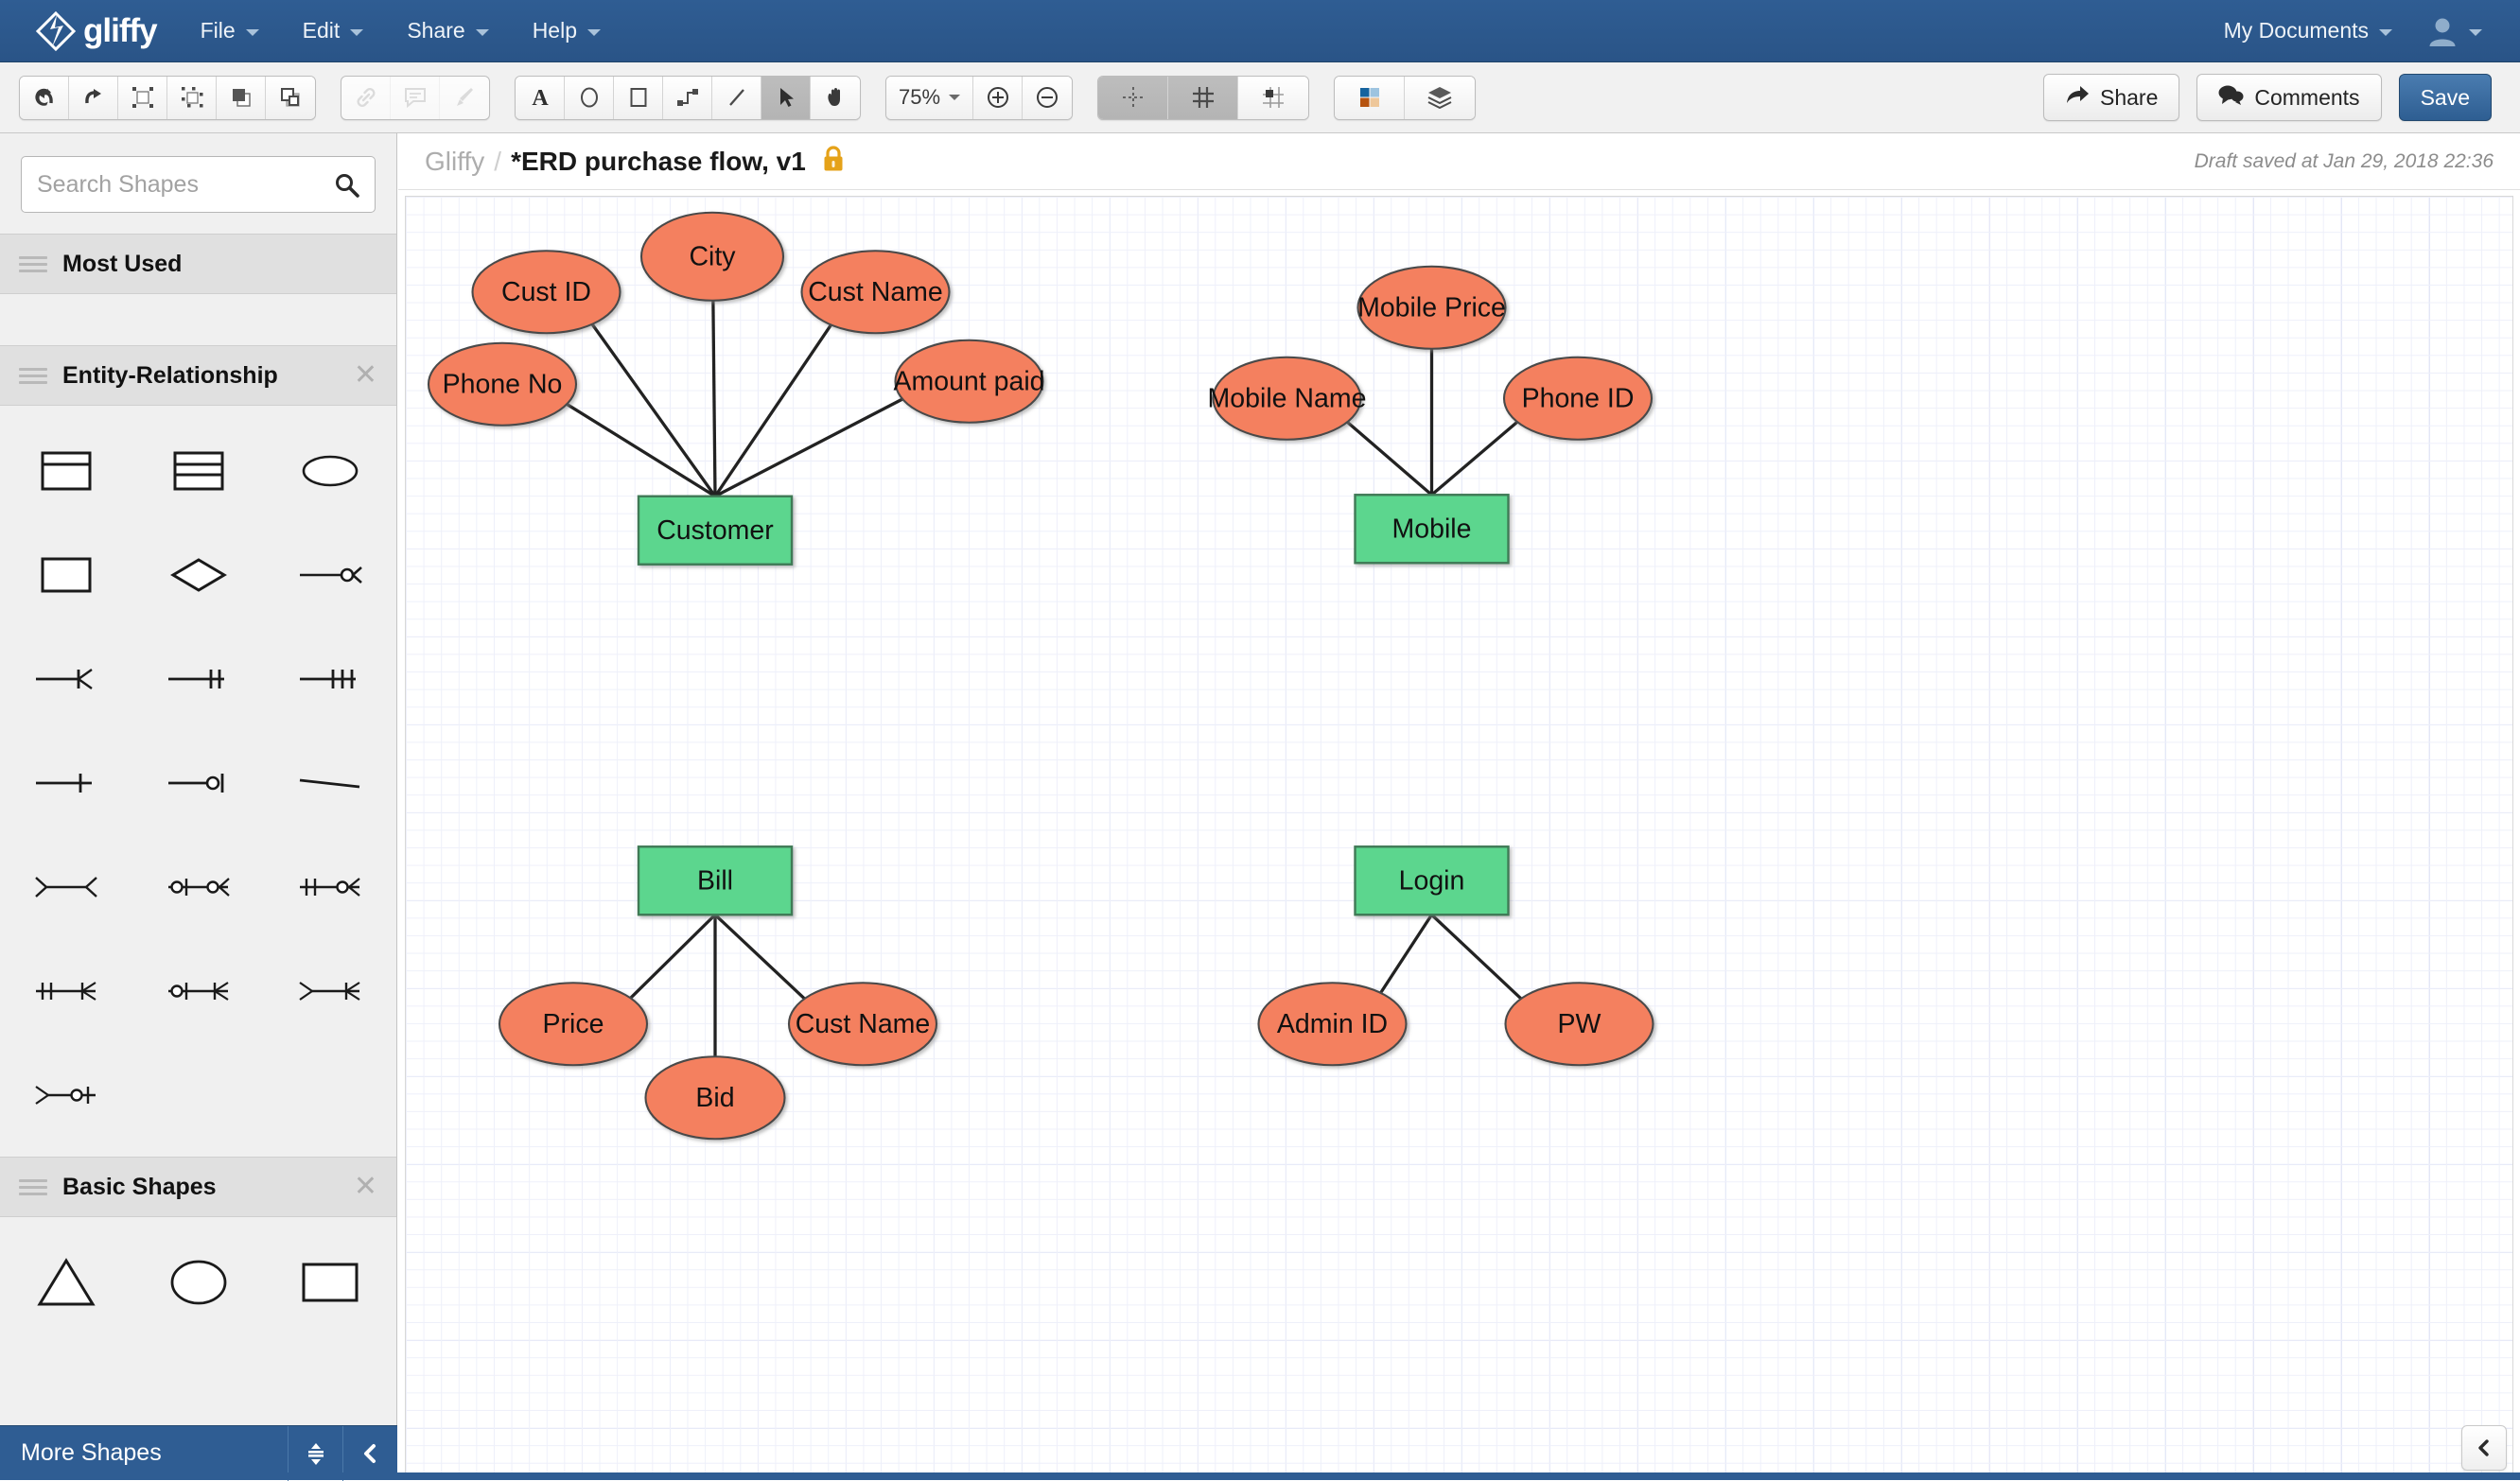  Describe the element at coordinates (347, 187) in the screenshot. I see `search-icon` at that location.